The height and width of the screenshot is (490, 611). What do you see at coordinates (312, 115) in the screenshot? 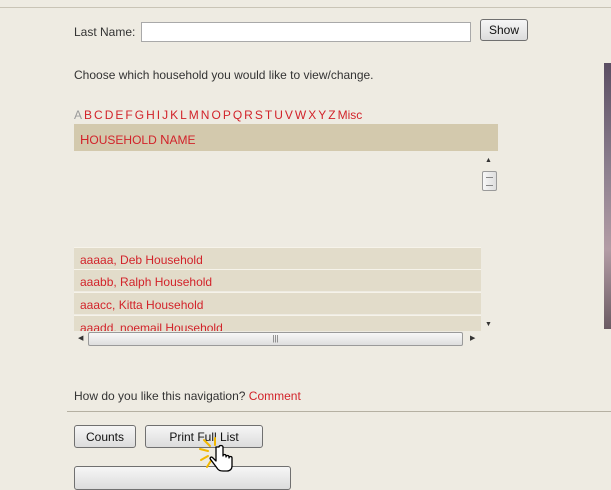
I see `letter-filter-x: X` at bounding box center [312, 115].